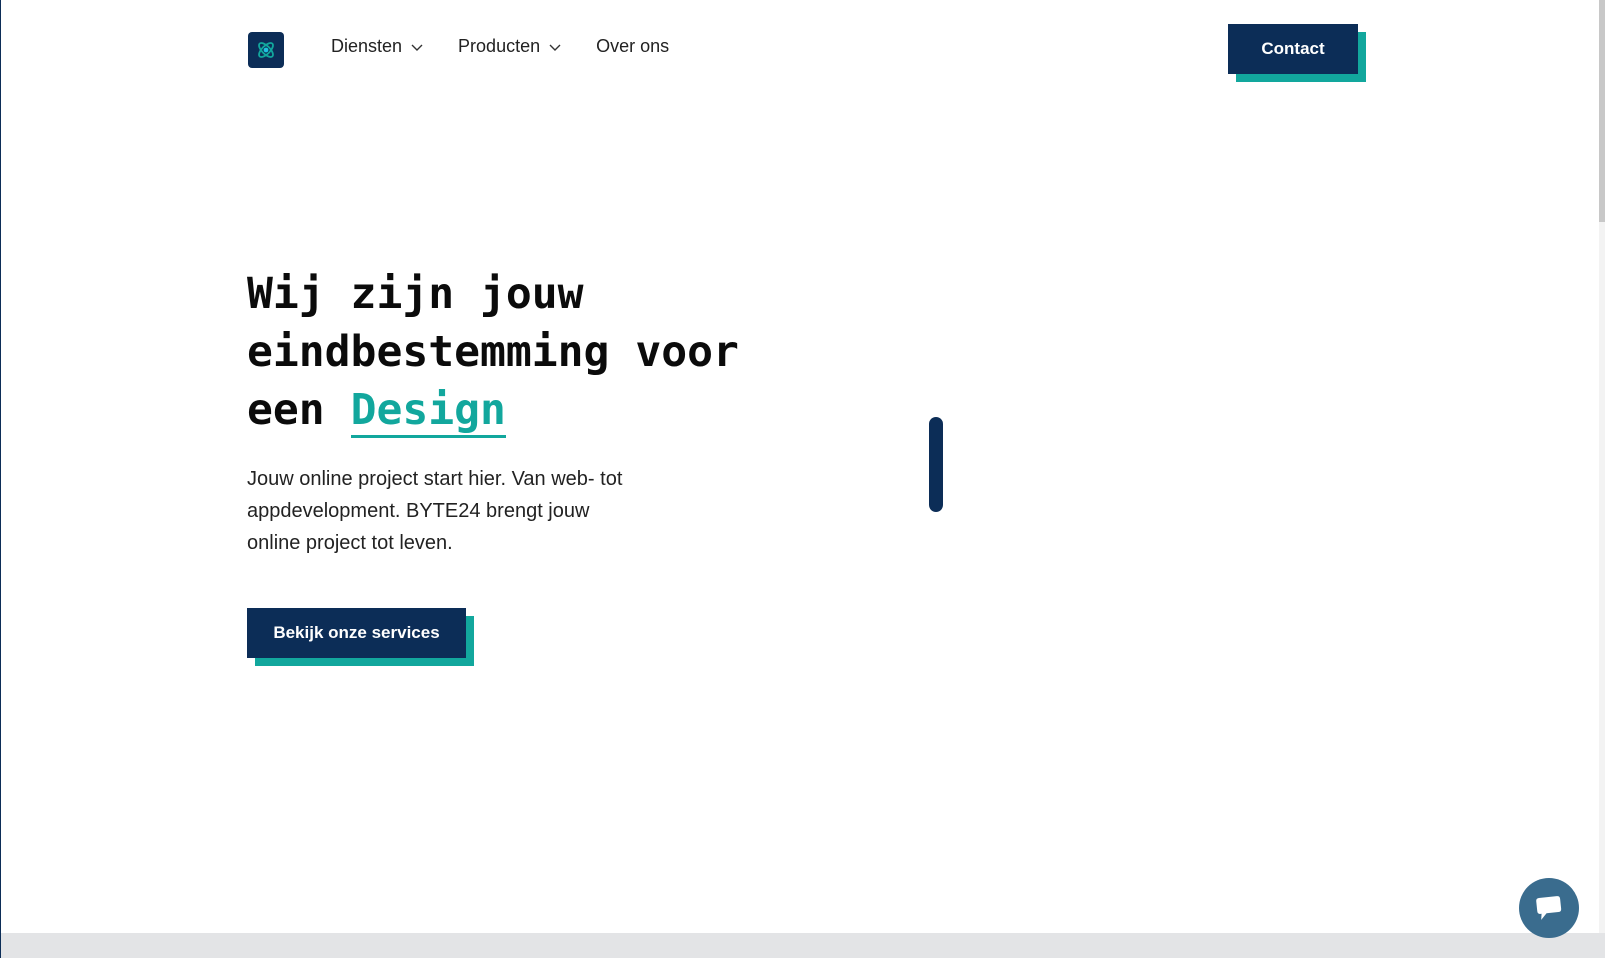  I want to click on nav-item-label: Diensten, so click(367, 46).